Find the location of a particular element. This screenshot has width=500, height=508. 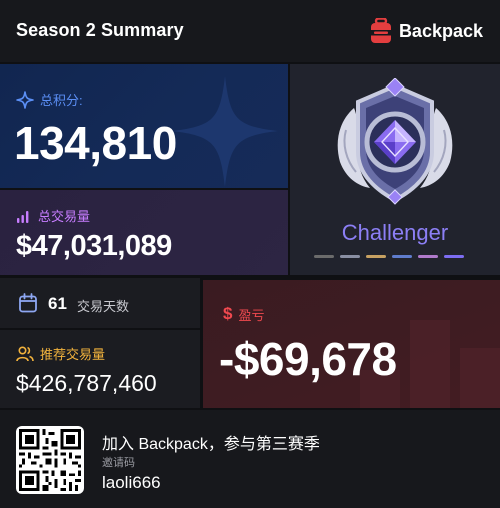

total-volume-card: 总交易量 $47,031,089 is located at coordinates (144, 232).